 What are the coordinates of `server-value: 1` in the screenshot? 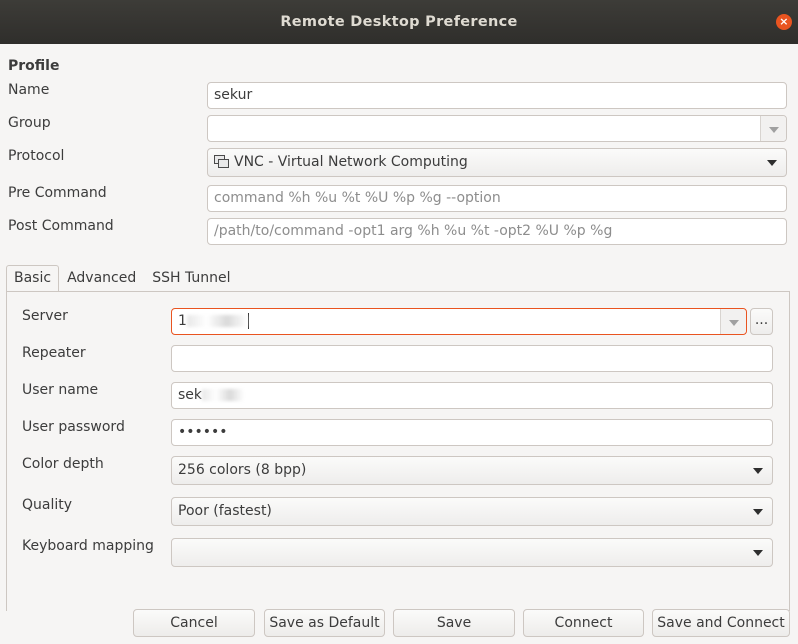 It's located at (182, 321).